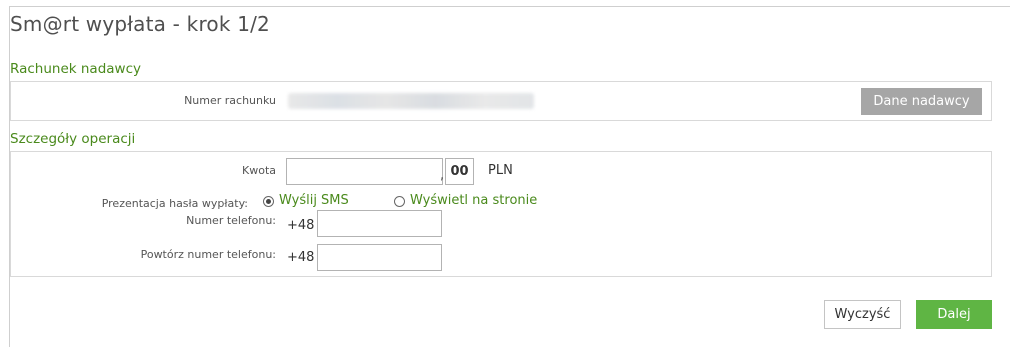 Image resolution: width=1010 pixels, height=347 pixels. What do you see at coordinates (259, 170) in the screenshot?
I see `amount-label: Kwota` at bounding box center [259, 170].